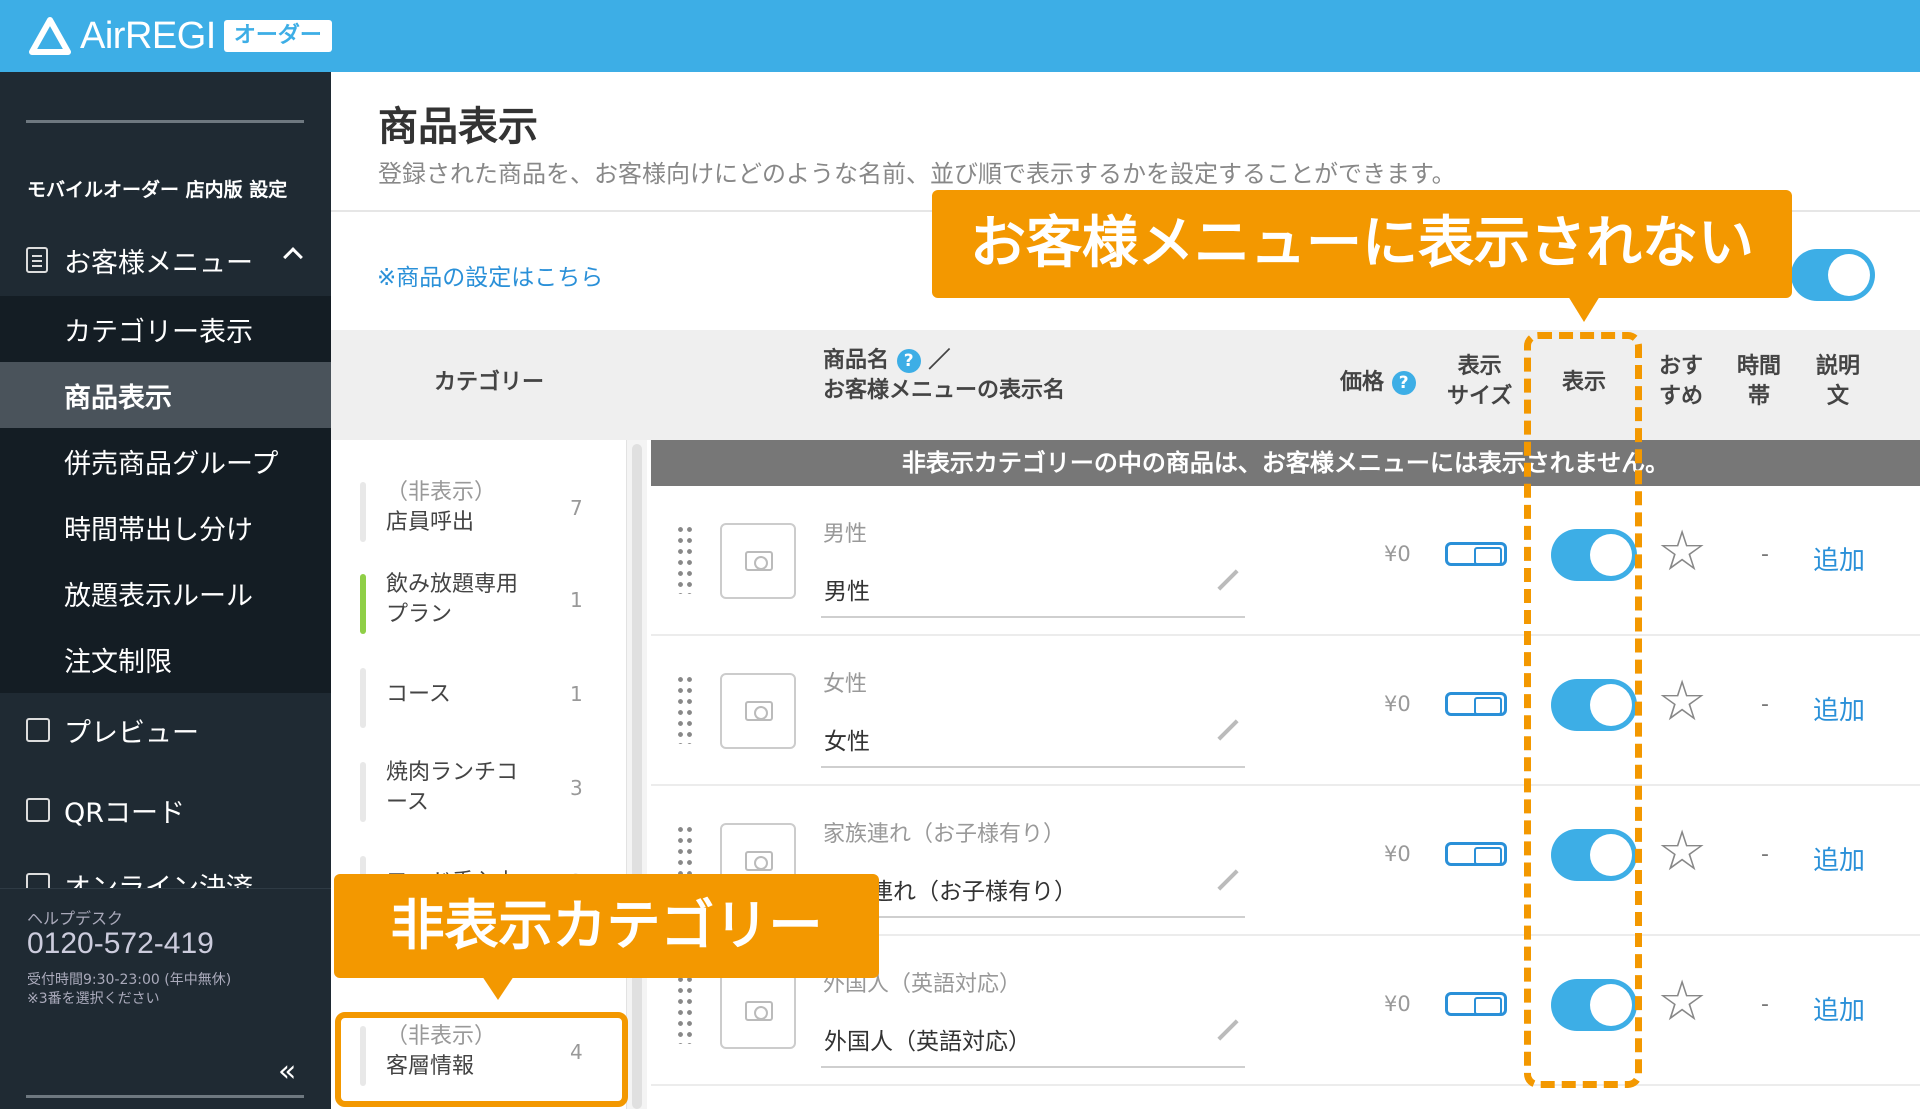 The image size is (1920, 1109). I want to click on chevron-up-icon, so click(293, 257).